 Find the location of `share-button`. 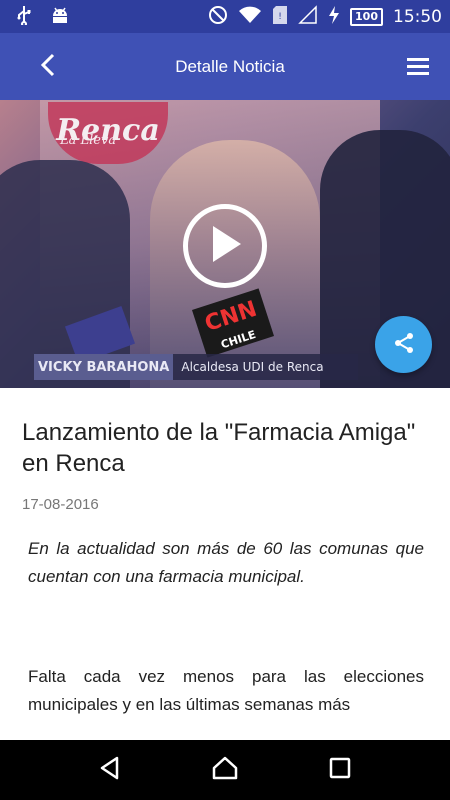

share-button is located at coordinates (403, 344).